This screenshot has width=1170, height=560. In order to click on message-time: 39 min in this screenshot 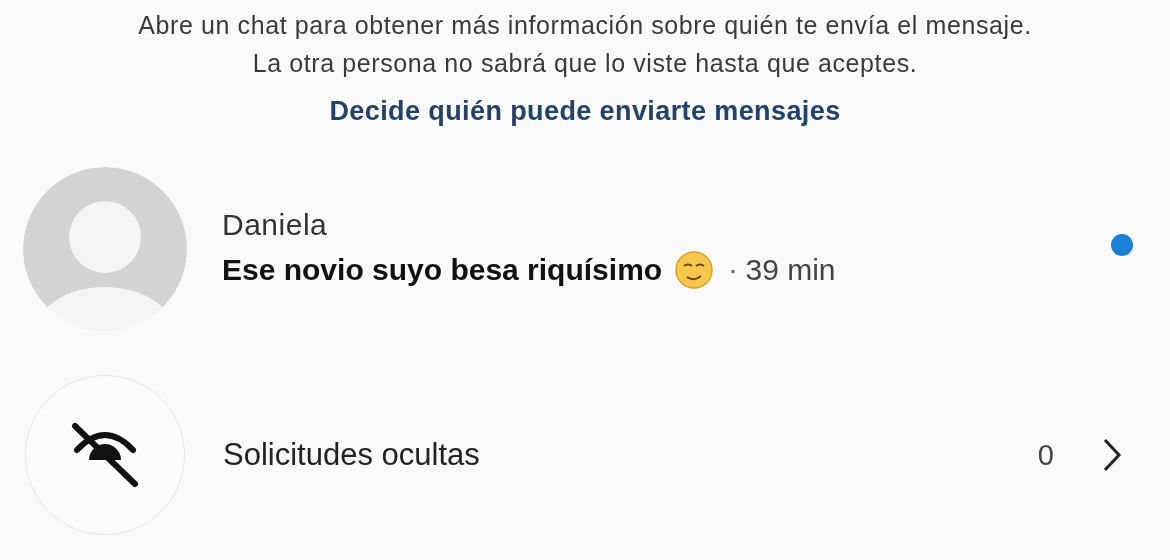, I will do `click(790, 270)`.